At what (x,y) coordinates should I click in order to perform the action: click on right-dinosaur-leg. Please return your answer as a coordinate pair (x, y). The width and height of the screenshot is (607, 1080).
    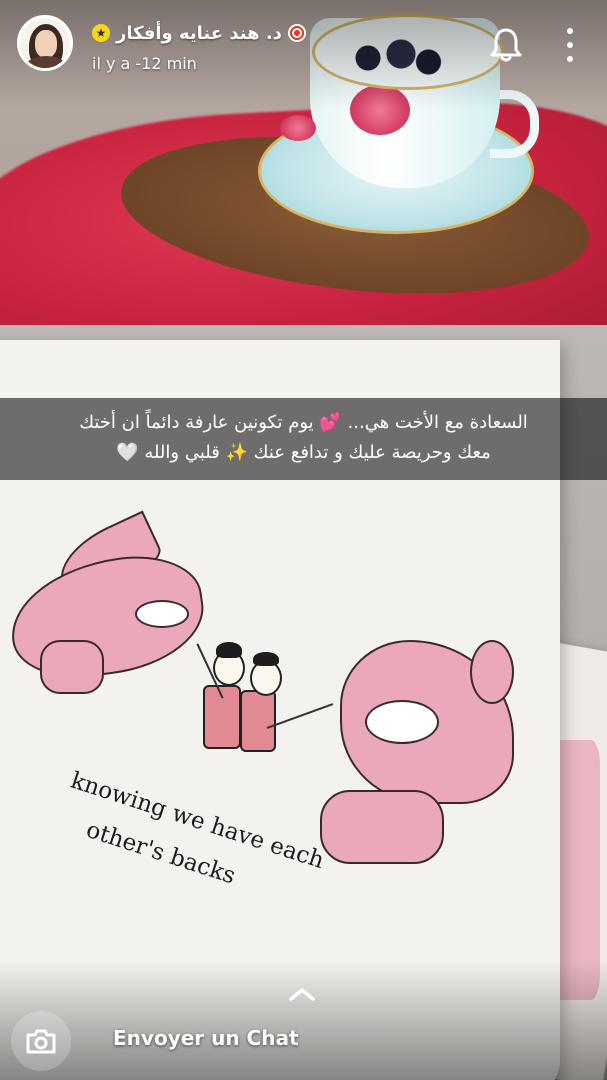
    Looking at the image, I should click on (382, 827).